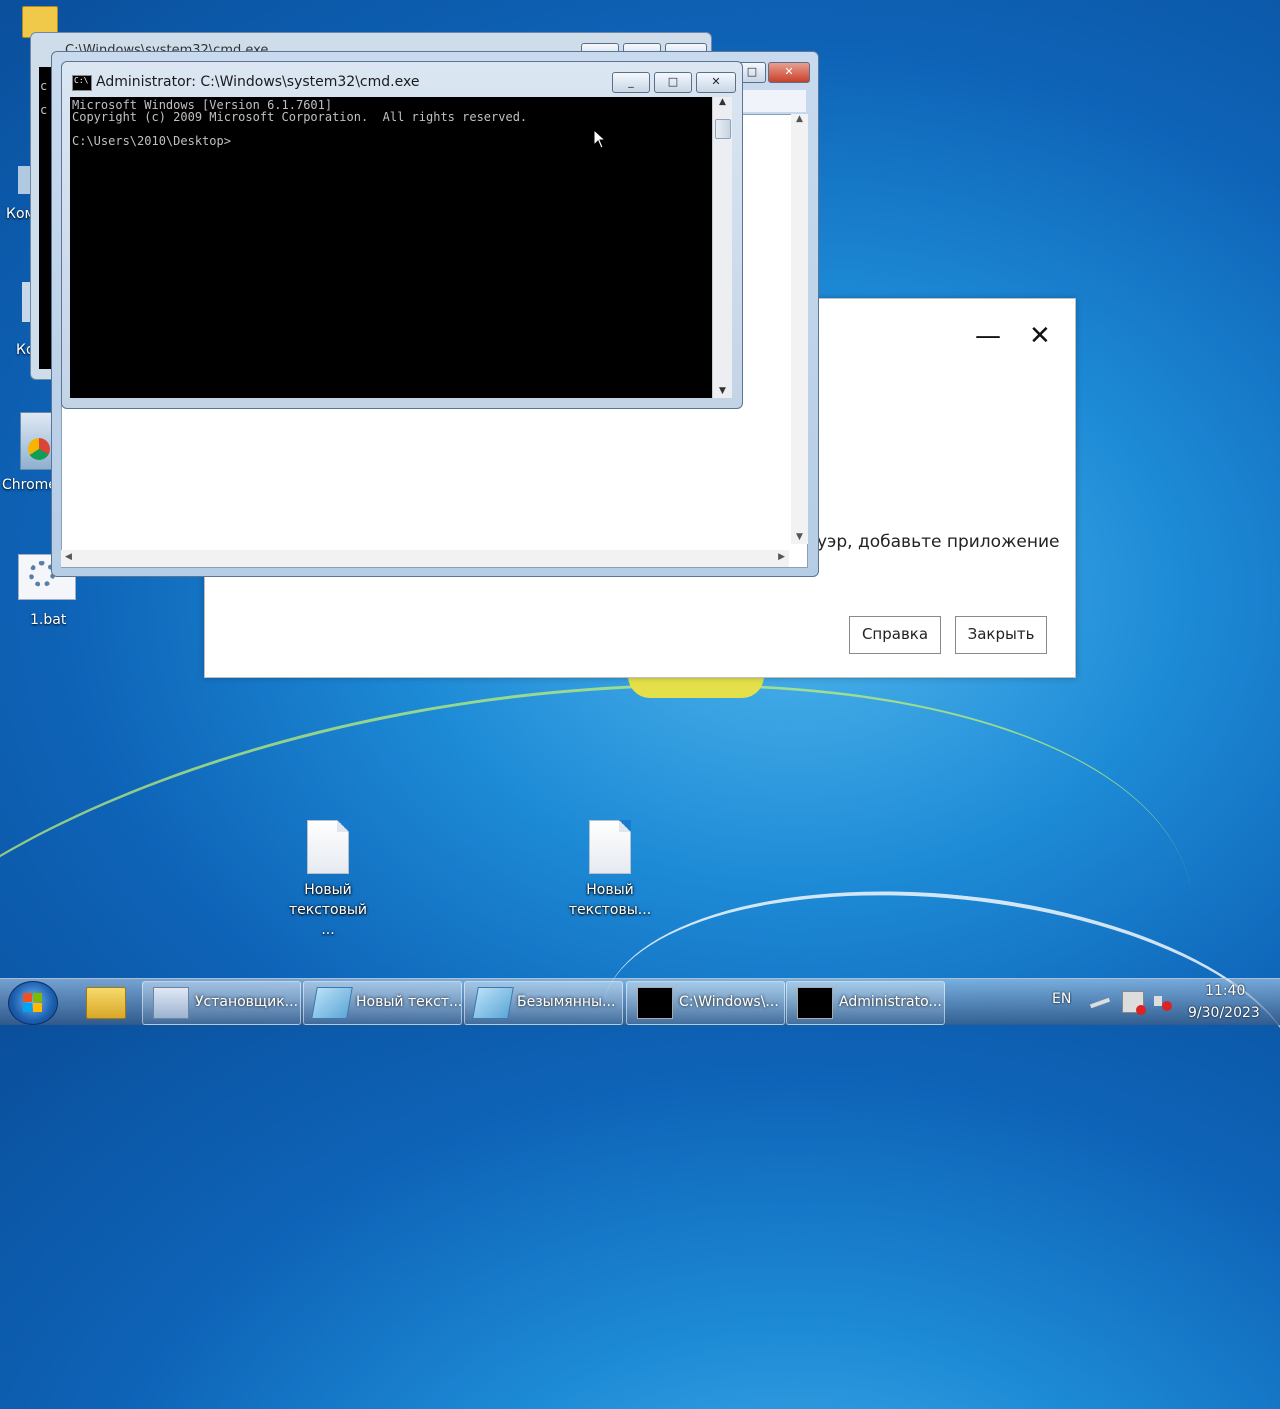 The image size is (1280, 1409). I want to click on installer-icon, so click(171, 1003).